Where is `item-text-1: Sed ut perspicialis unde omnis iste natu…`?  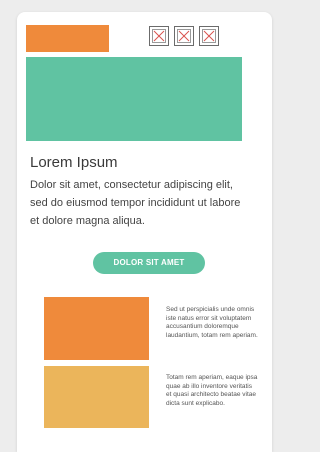 item-text-1: Sed ut perspicialis unde omnis iste natu… is located at coordinates (212, 322).